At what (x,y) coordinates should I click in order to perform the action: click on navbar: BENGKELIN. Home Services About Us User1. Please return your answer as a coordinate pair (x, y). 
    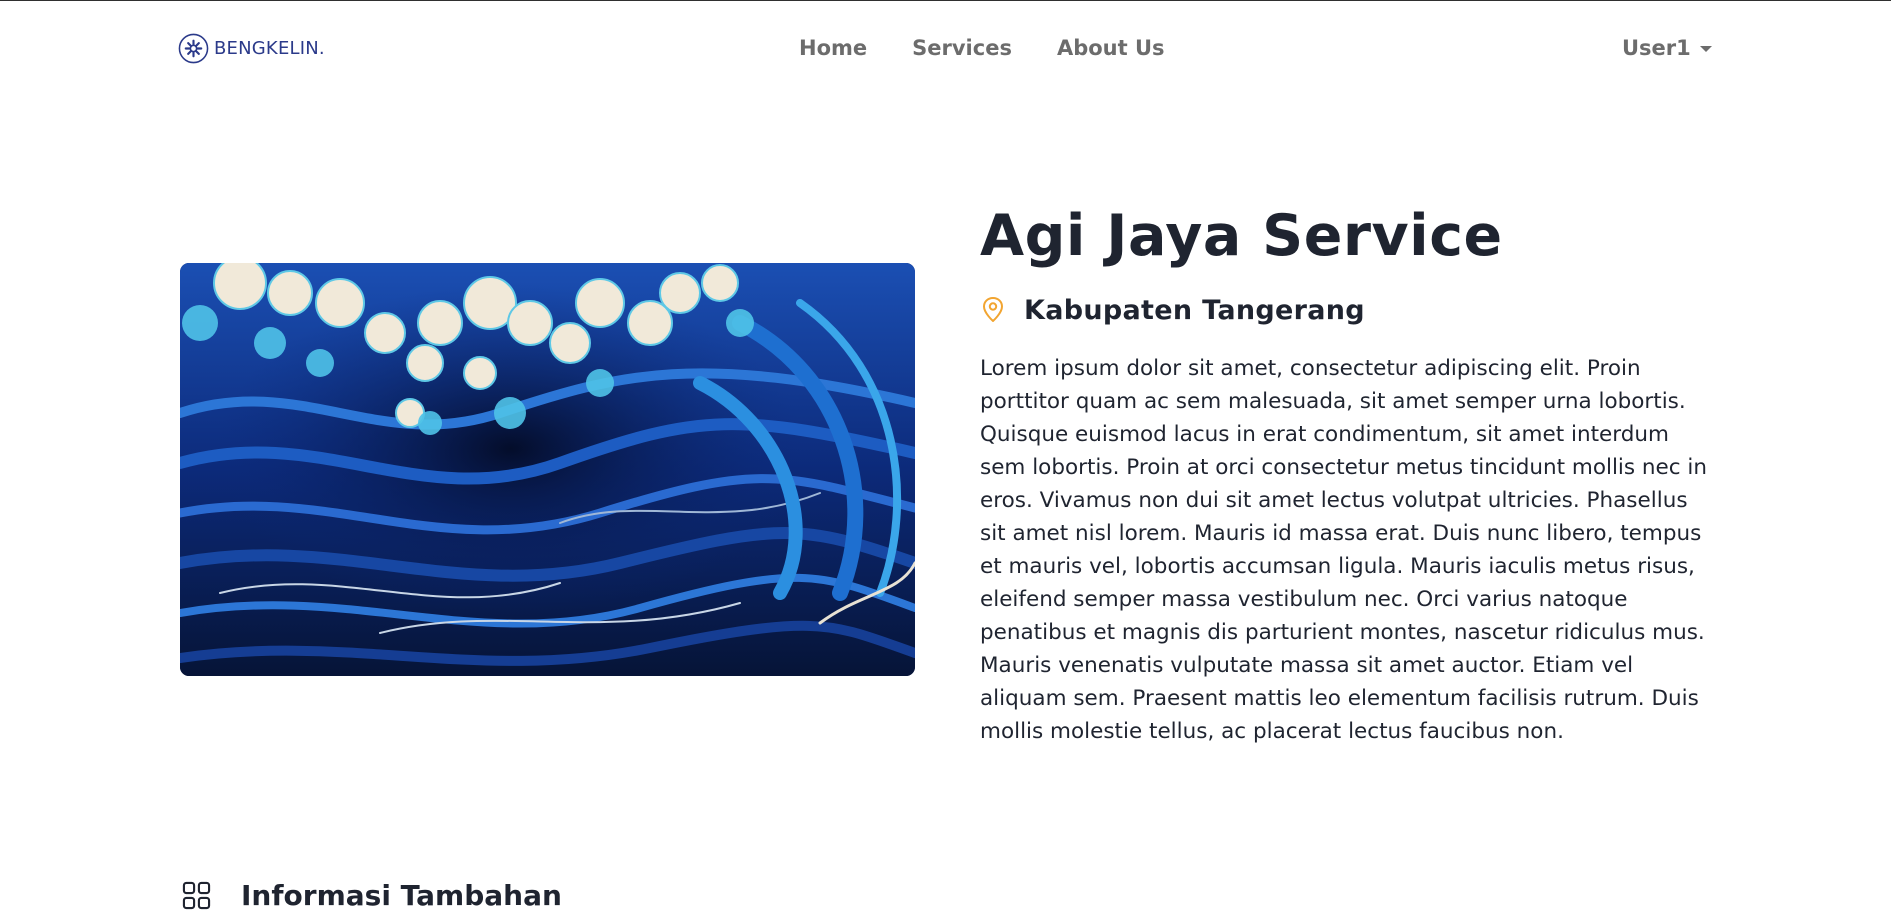
    Looking at the image, I should click on (945, 47).